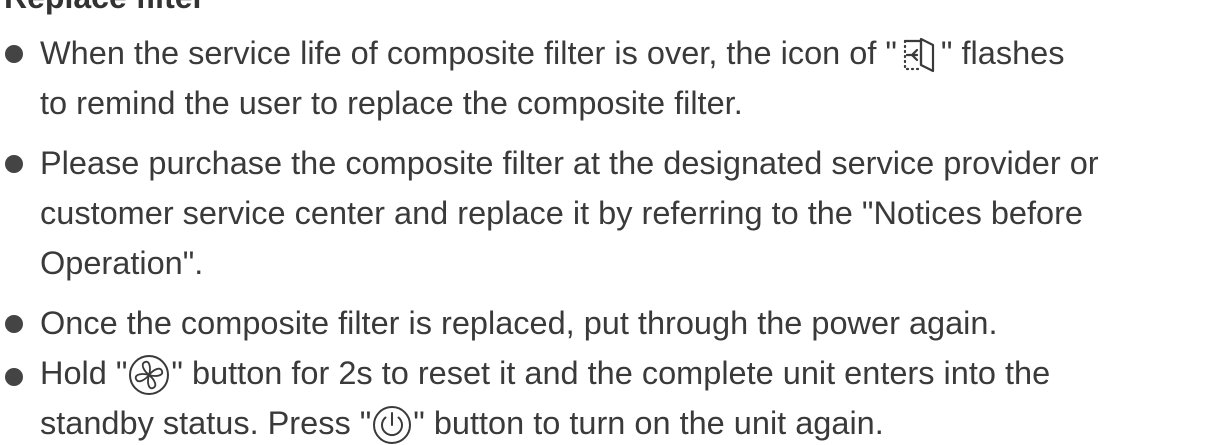 The width and height of the screenshot is (1223, 445). I want to click on filter-replace-icon, so click(919, 55).